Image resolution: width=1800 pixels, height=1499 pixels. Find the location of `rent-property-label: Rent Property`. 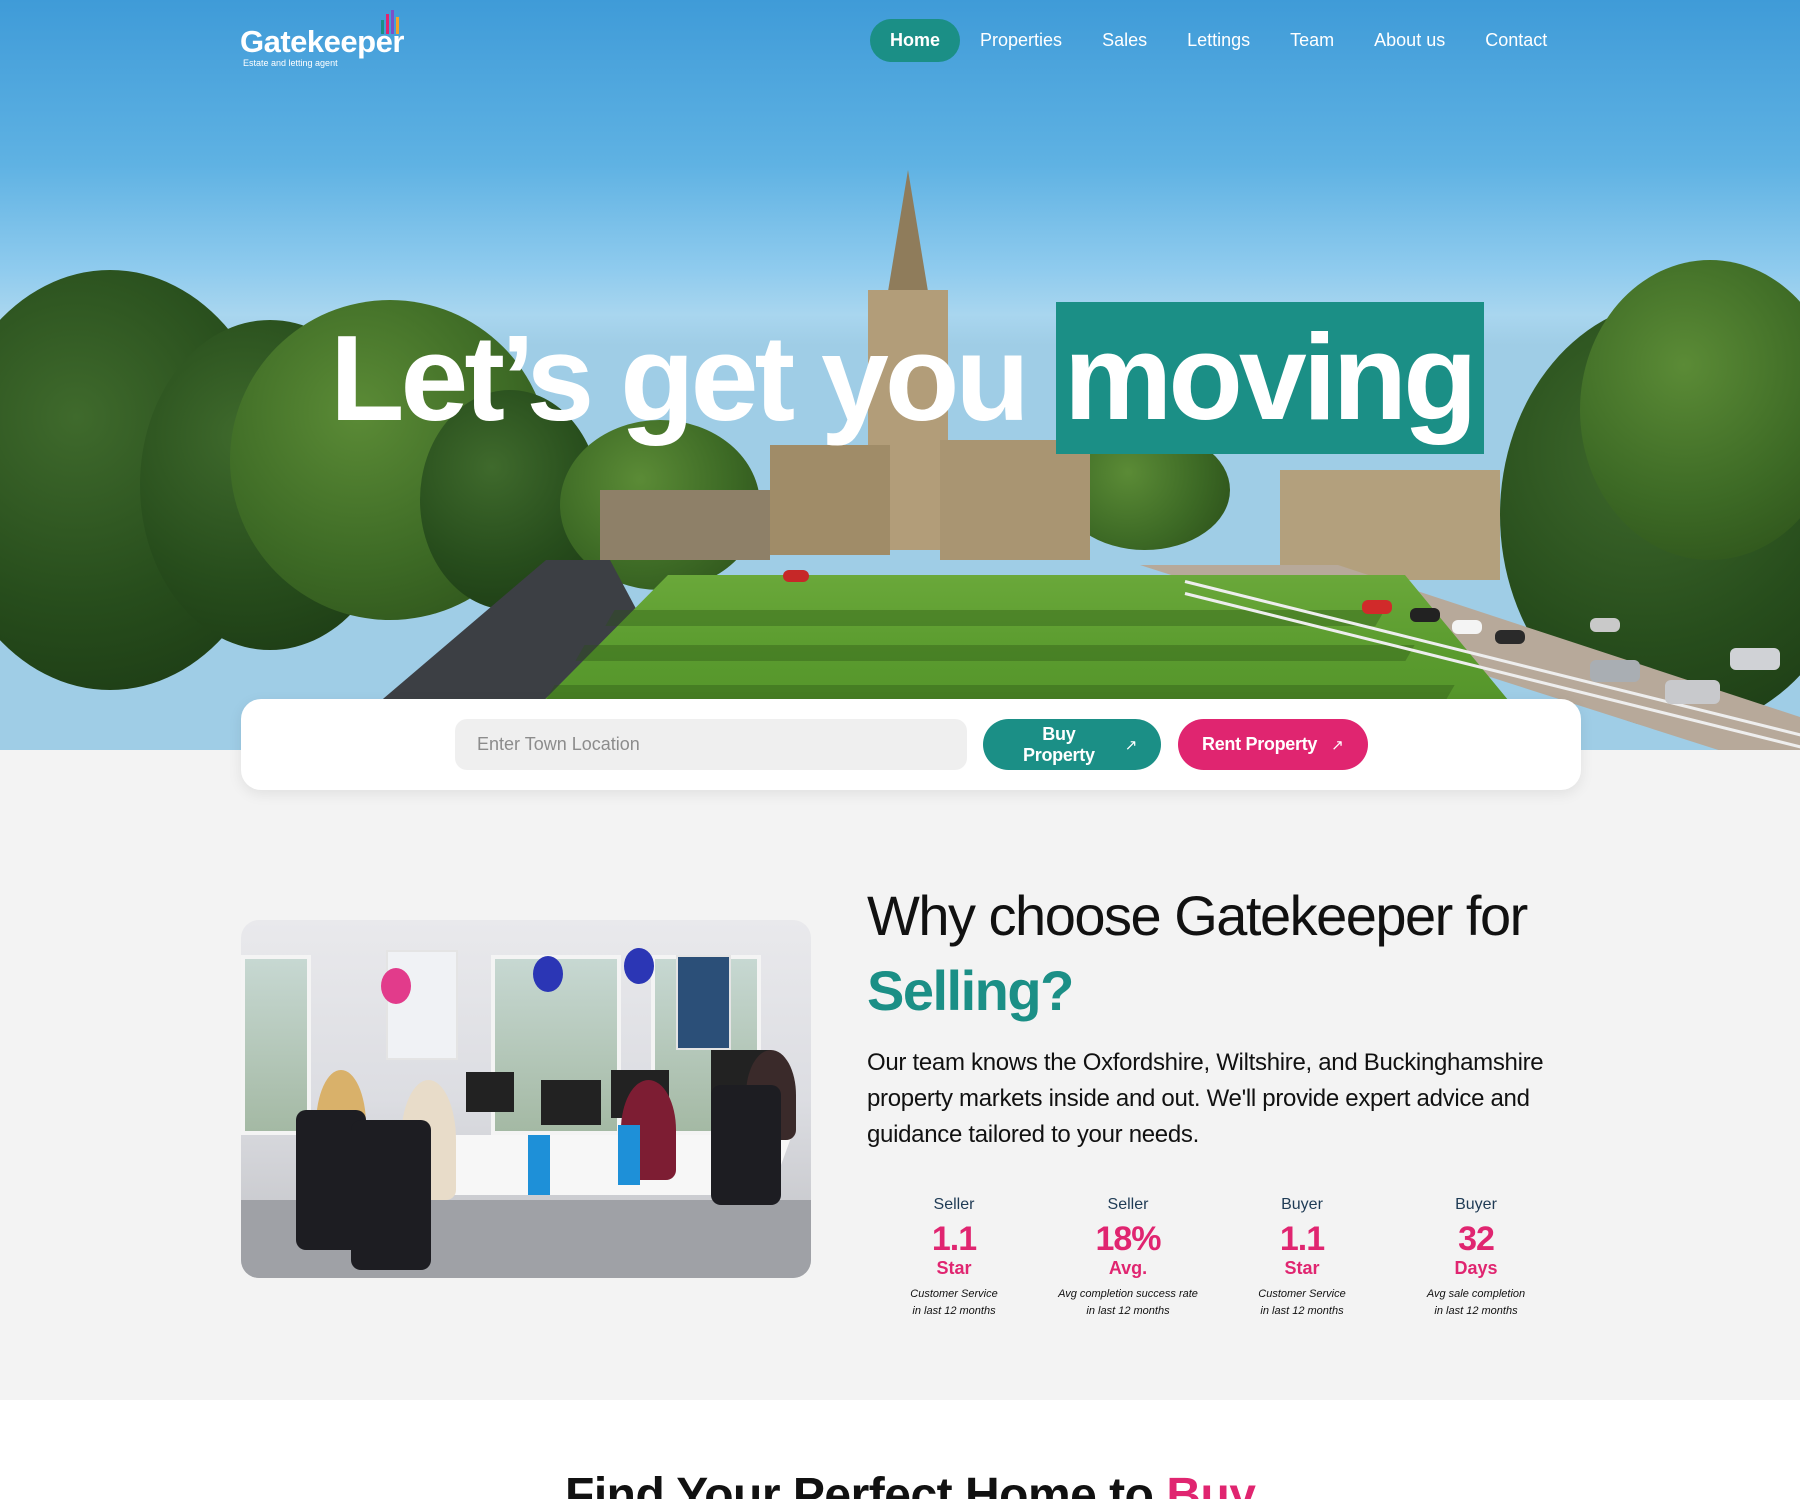

rent-property-label: Rent Property is located at coordinates (1260, 744).